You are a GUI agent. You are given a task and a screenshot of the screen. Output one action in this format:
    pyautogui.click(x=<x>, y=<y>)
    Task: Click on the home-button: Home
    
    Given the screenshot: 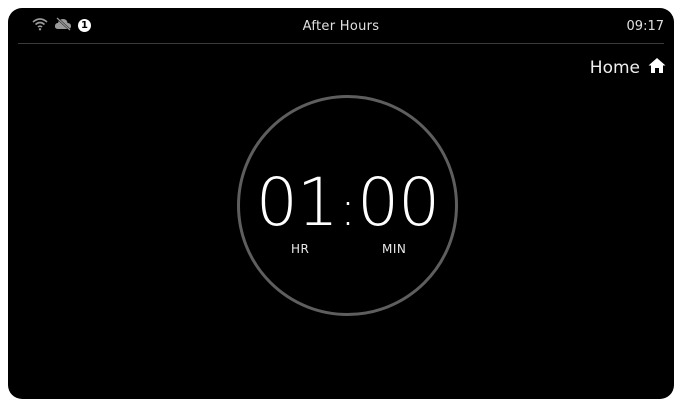 What is the action you would take?
    pyautogui.click(x=628, y=68)
    